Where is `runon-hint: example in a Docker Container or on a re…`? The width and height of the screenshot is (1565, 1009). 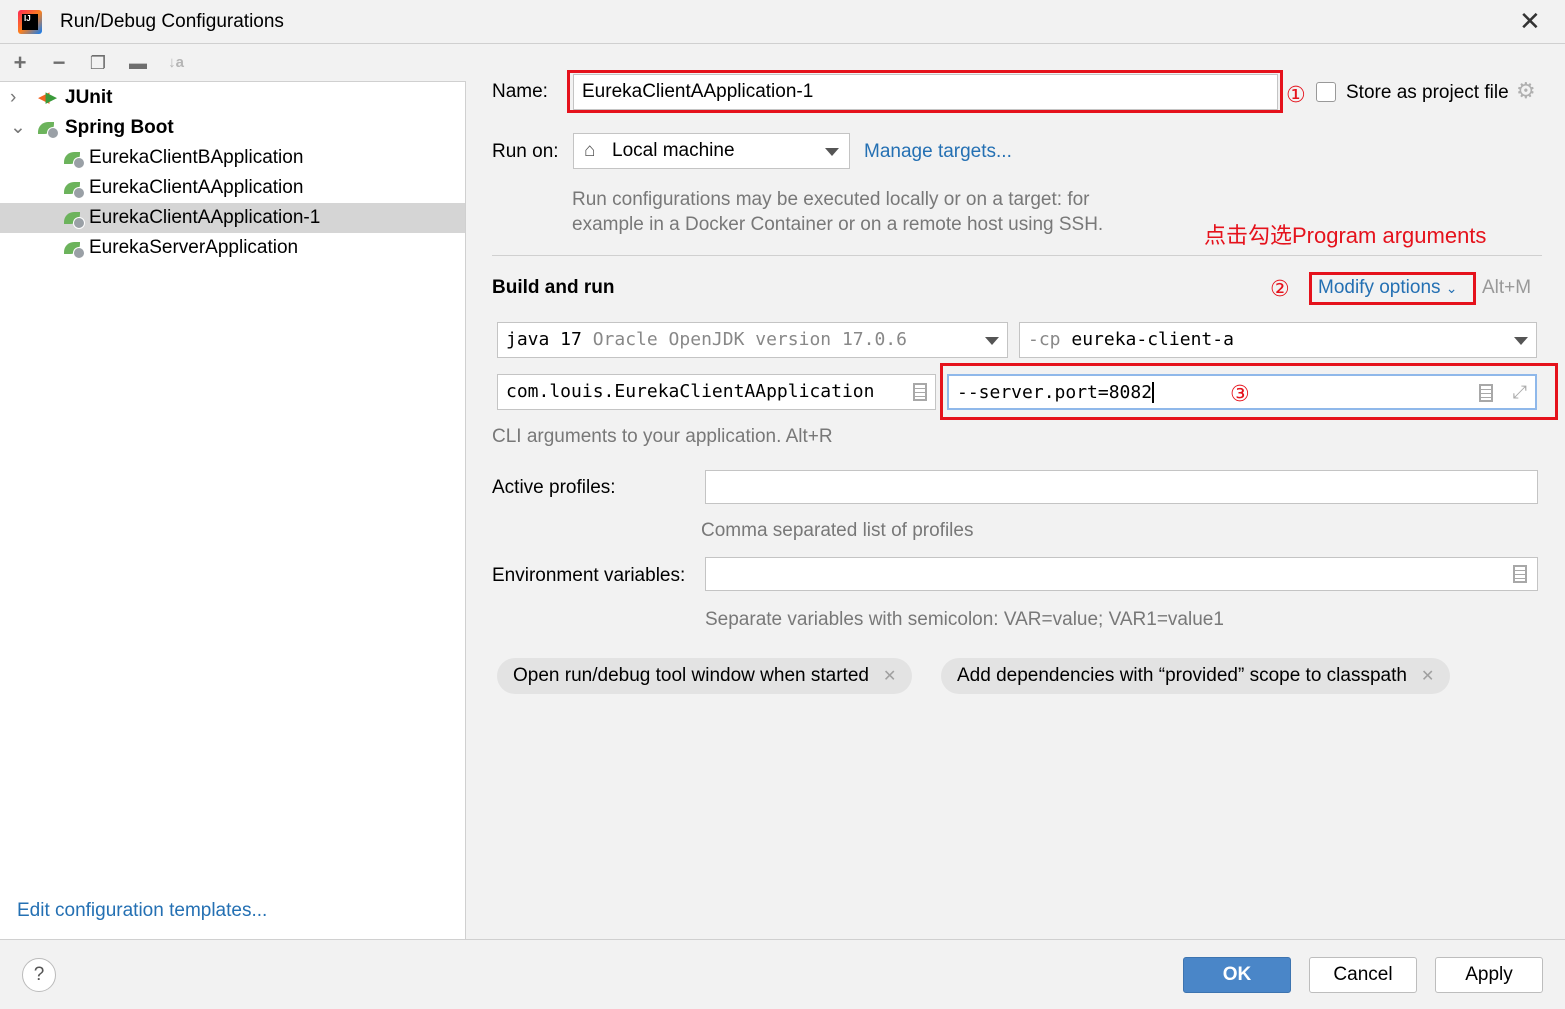 runon-hint: example in a Docker Container or on a re… is located at coordinates (838, 224).